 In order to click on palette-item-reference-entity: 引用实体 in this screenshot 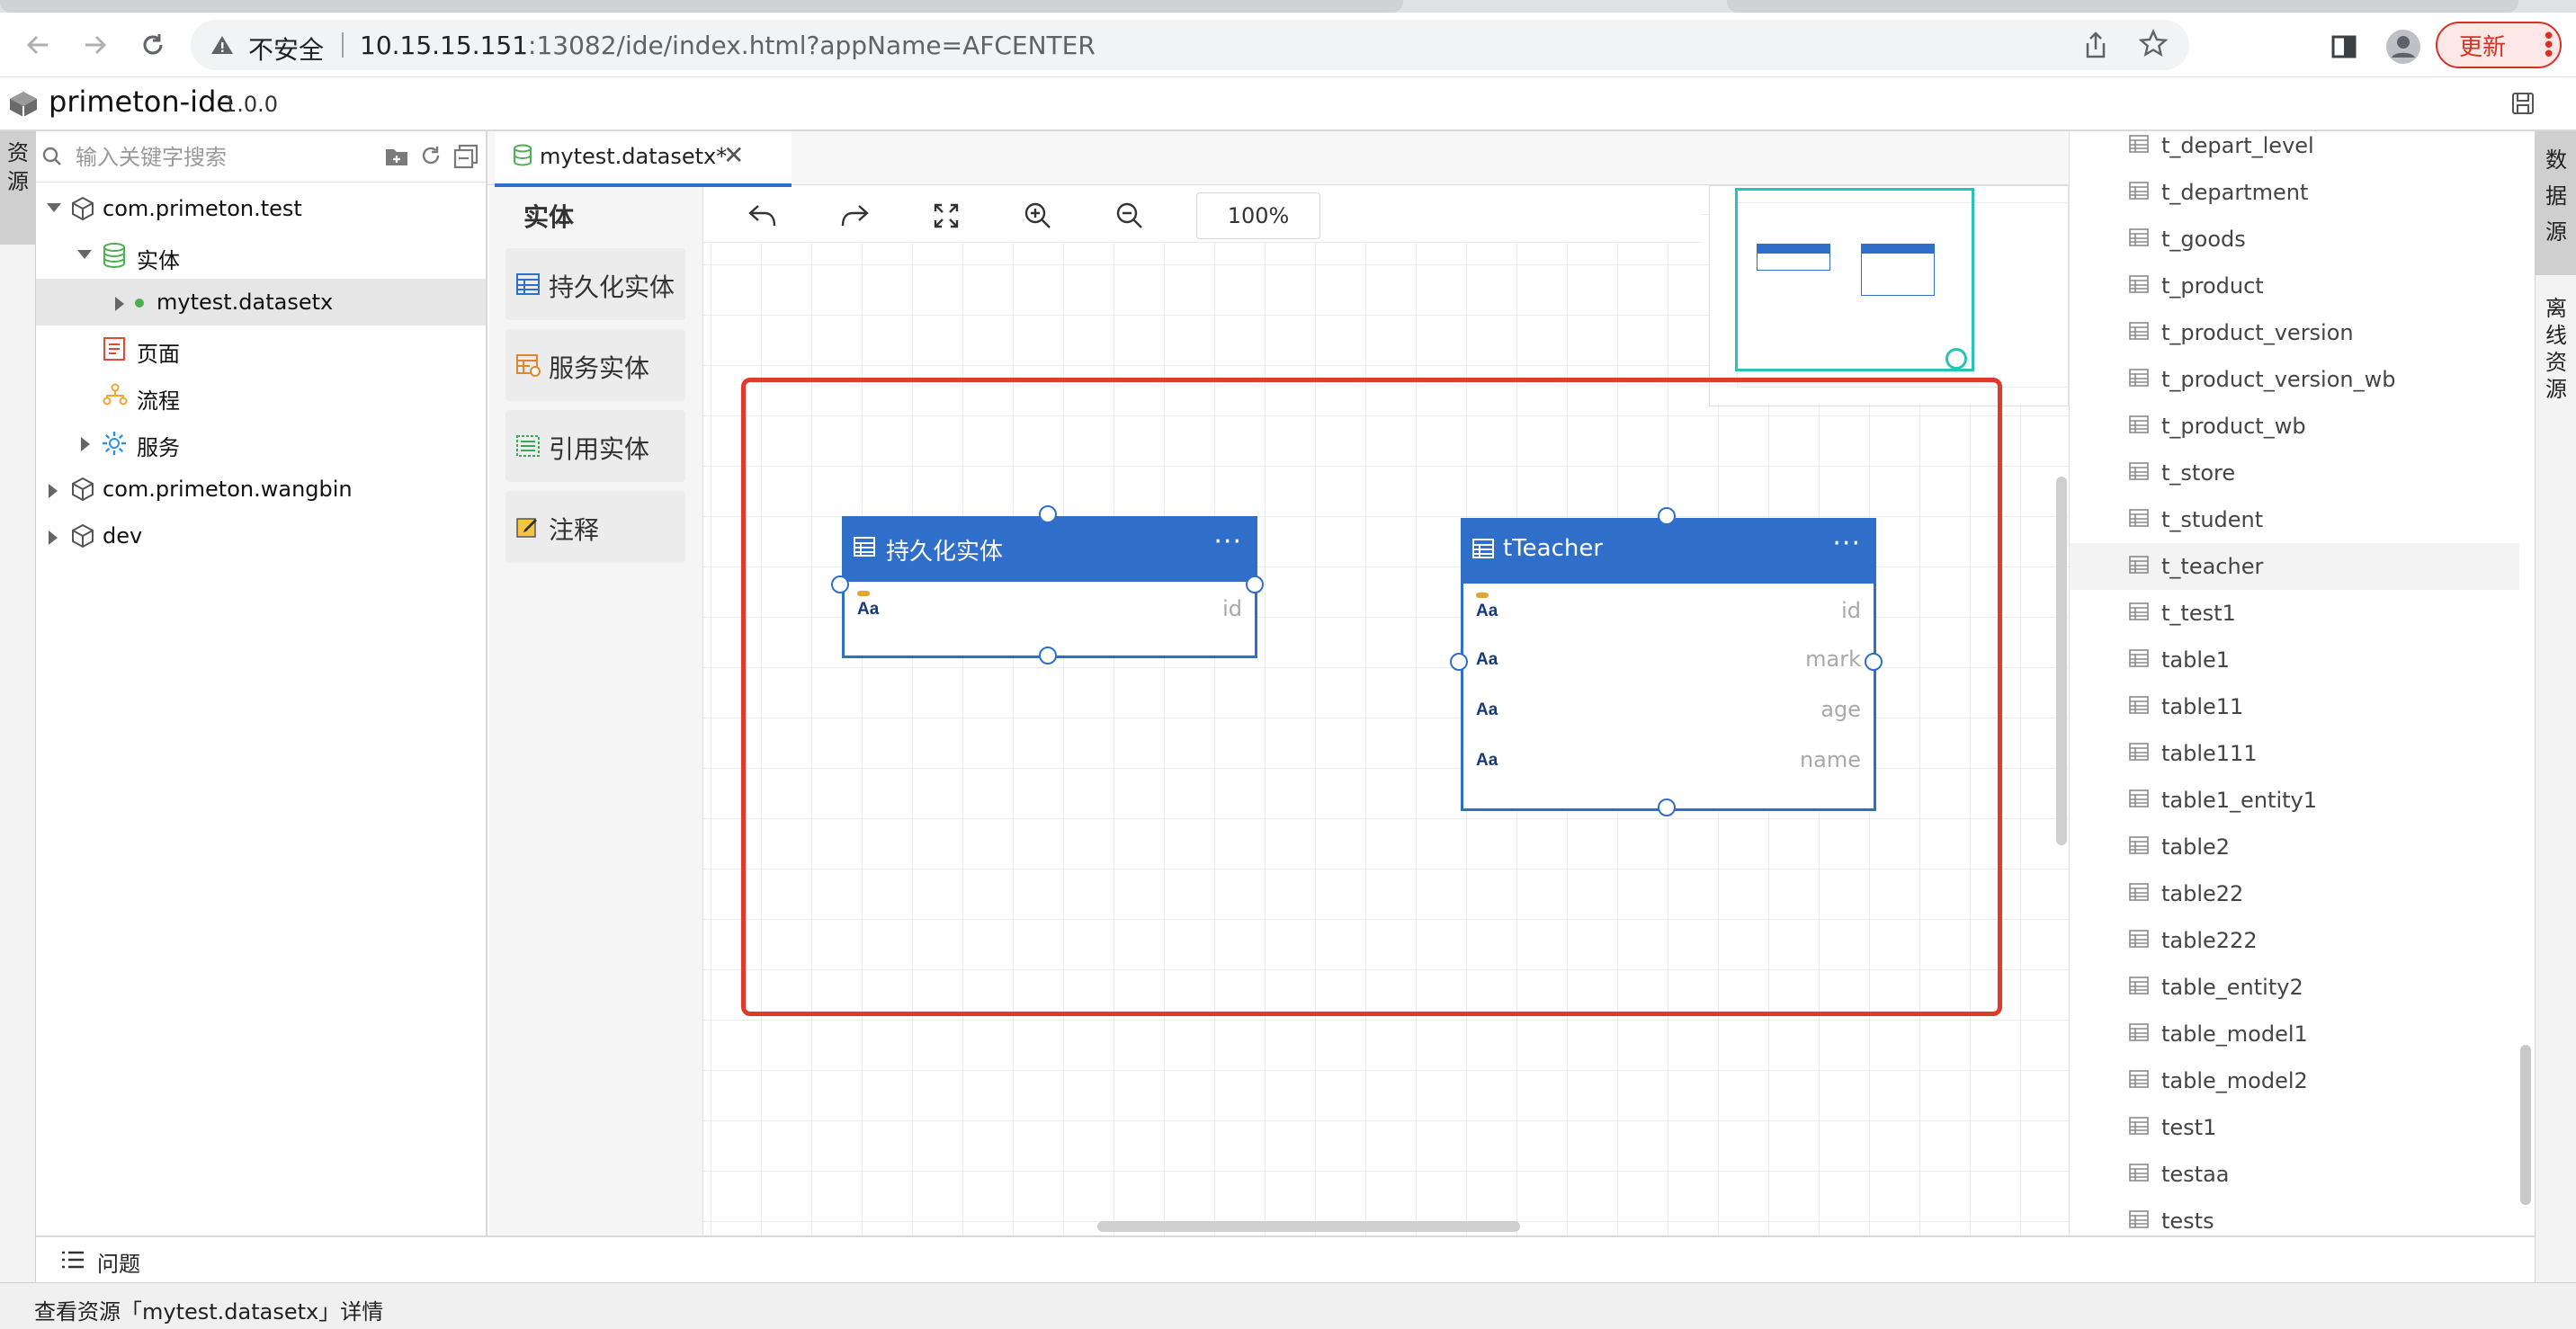, I will do `click(595, 446)`.